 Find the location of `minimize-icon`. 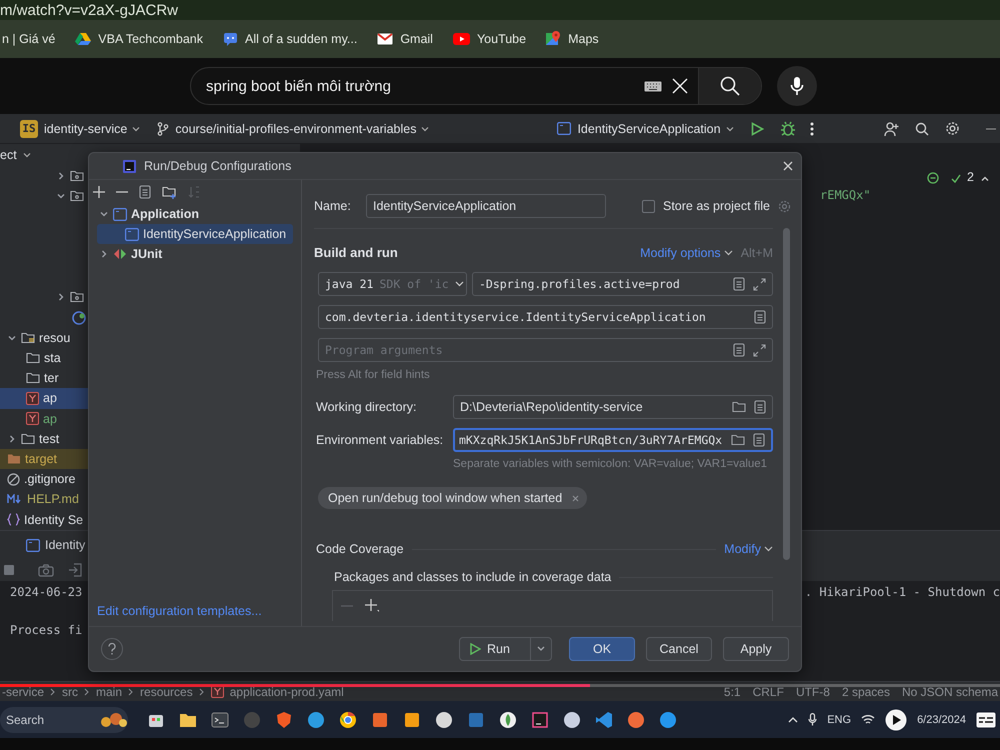

minimize-icon is located at coordinates (991, 129).